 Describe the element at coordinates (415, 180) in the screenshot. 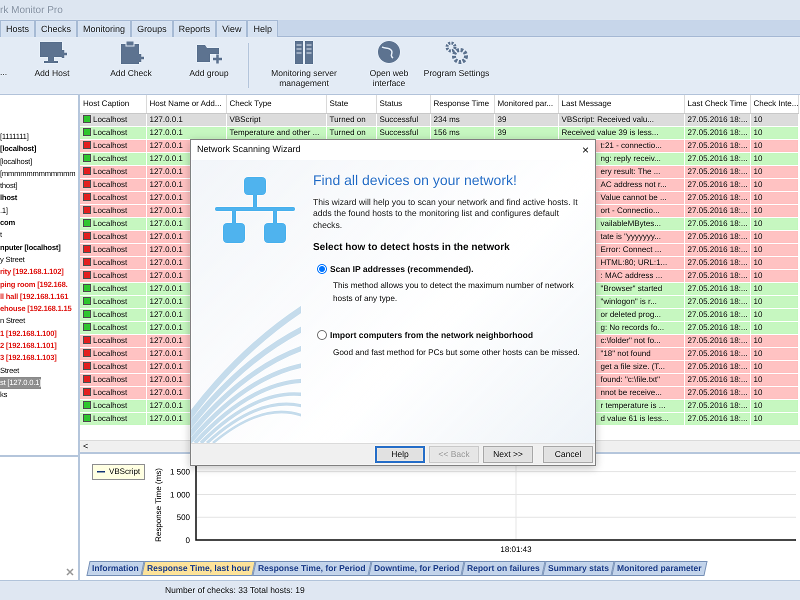

I see `dialog-heading: Find all devices on your network!` at that location.